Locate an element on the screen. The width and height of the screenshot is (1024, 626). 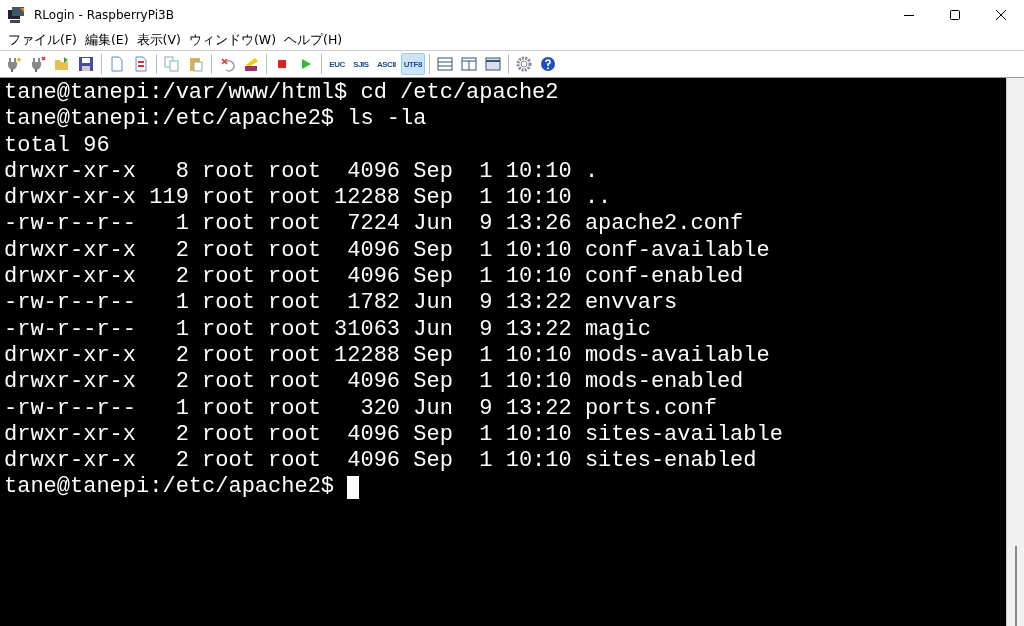
split-view-icon is located at coordinates (468, 64).